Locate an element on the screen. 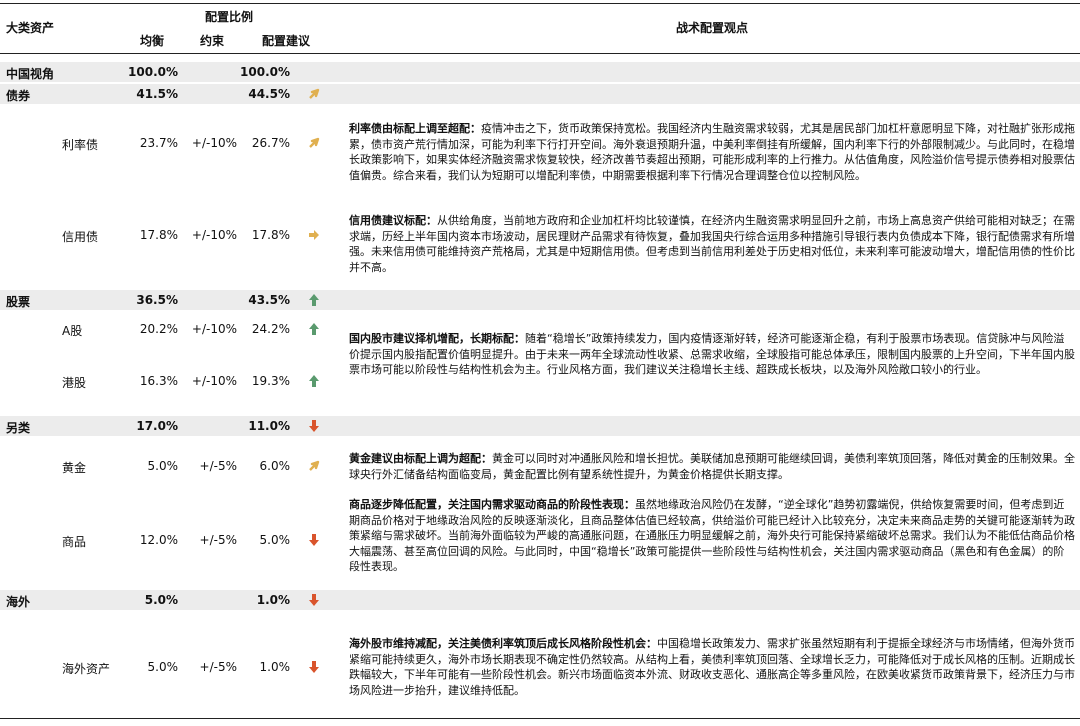 The width and height of the screenshot is (1080, 726). hk-share-balanced: 16.3% is located at coordinates (158, 381).